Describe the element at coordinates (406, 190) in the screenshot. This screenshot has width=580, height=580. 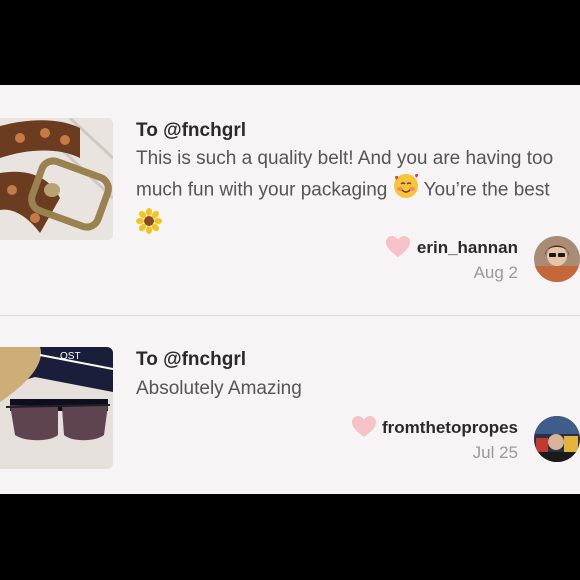
I see `smiling-face-with-hearts-icon` at that location.